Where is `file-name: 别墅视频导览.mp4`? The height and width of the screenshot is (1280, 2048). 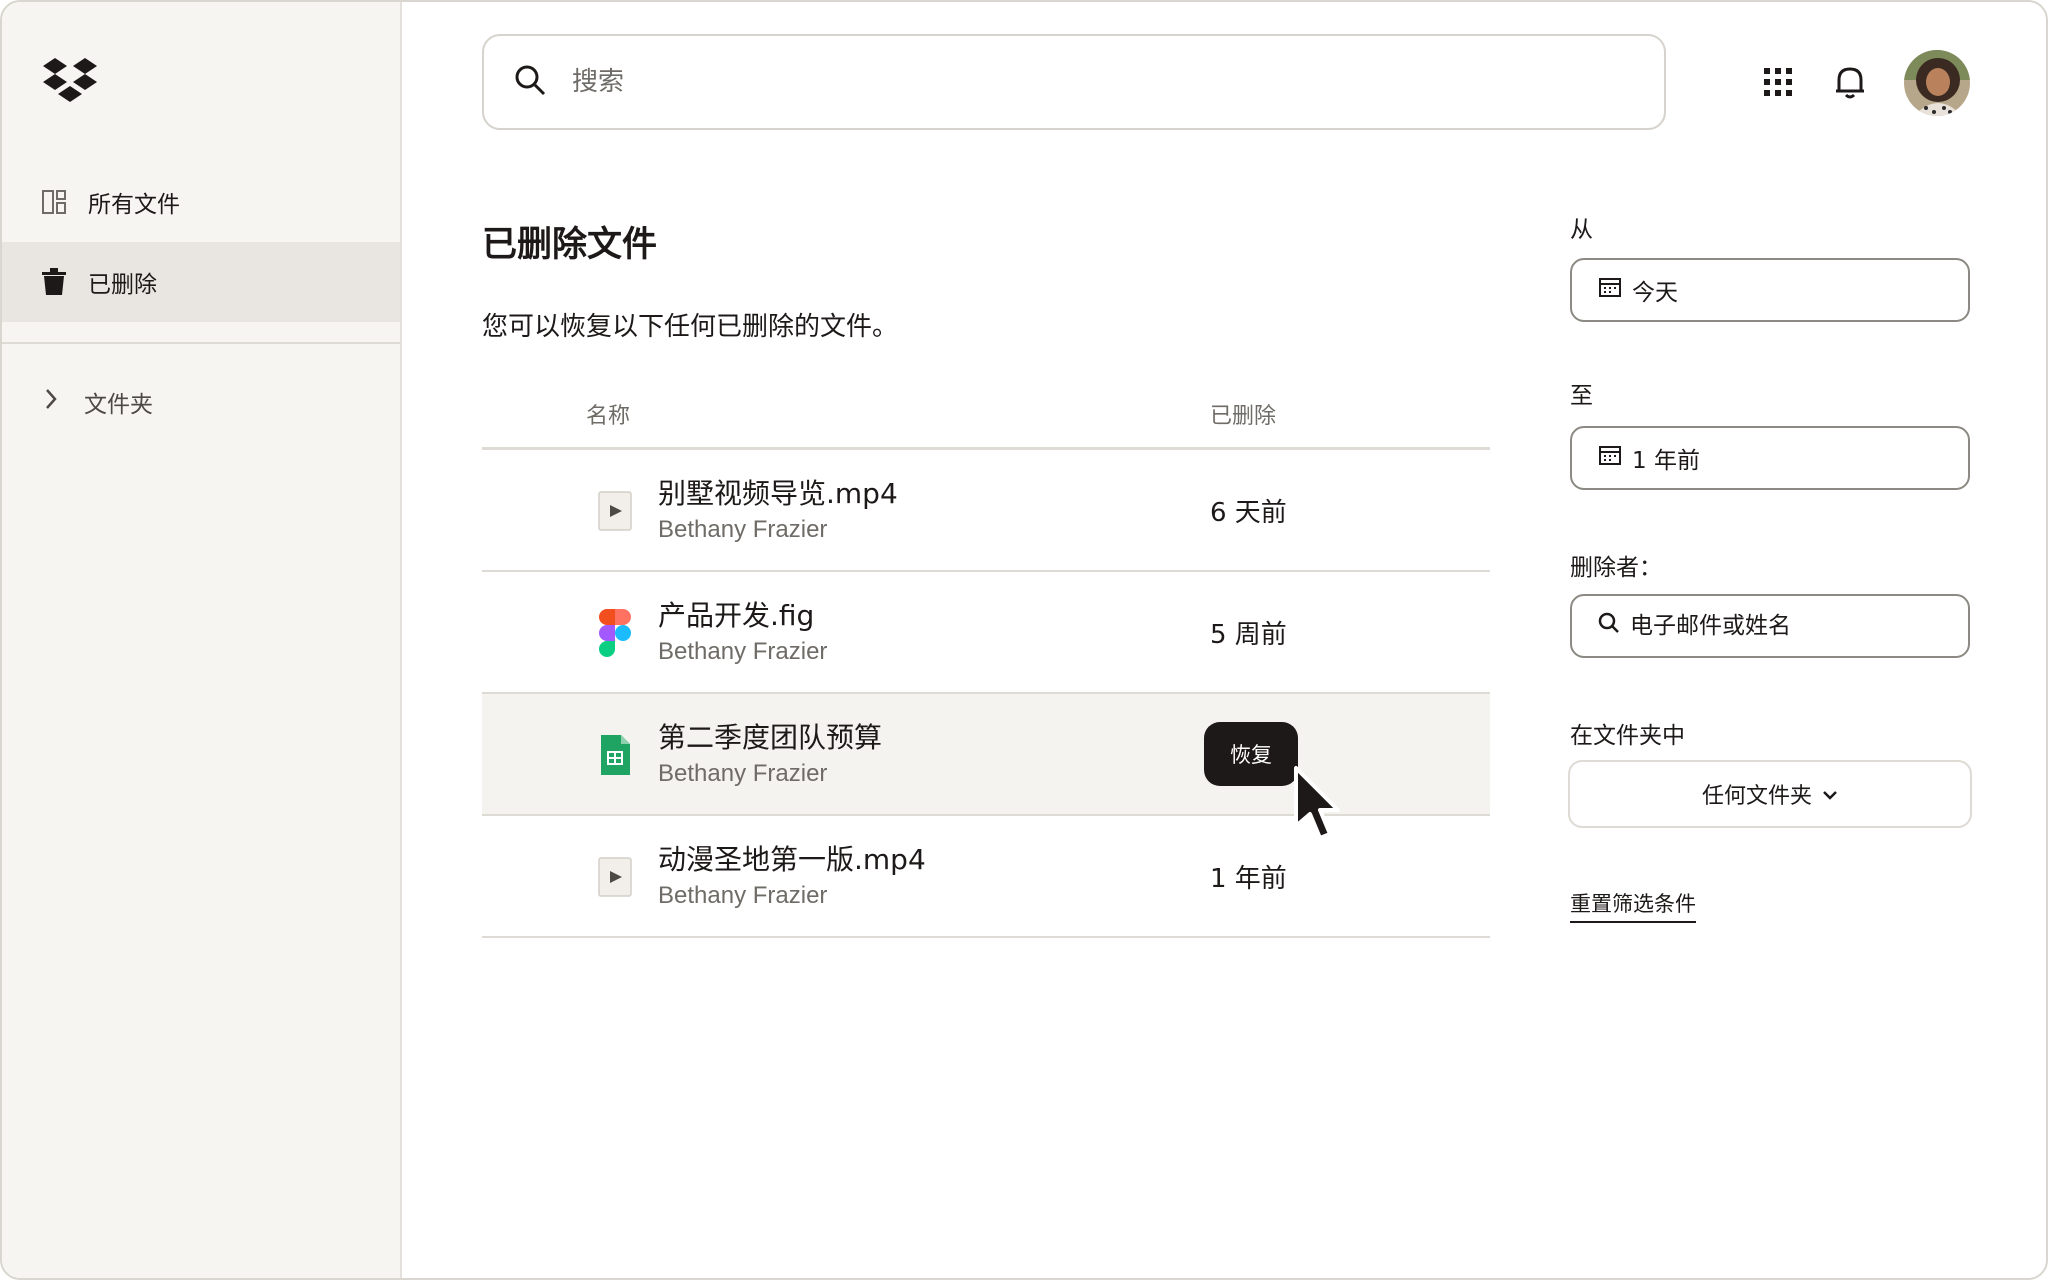 file-name: 别墅视频导览.mp4 is located at coordinates (778, 492).